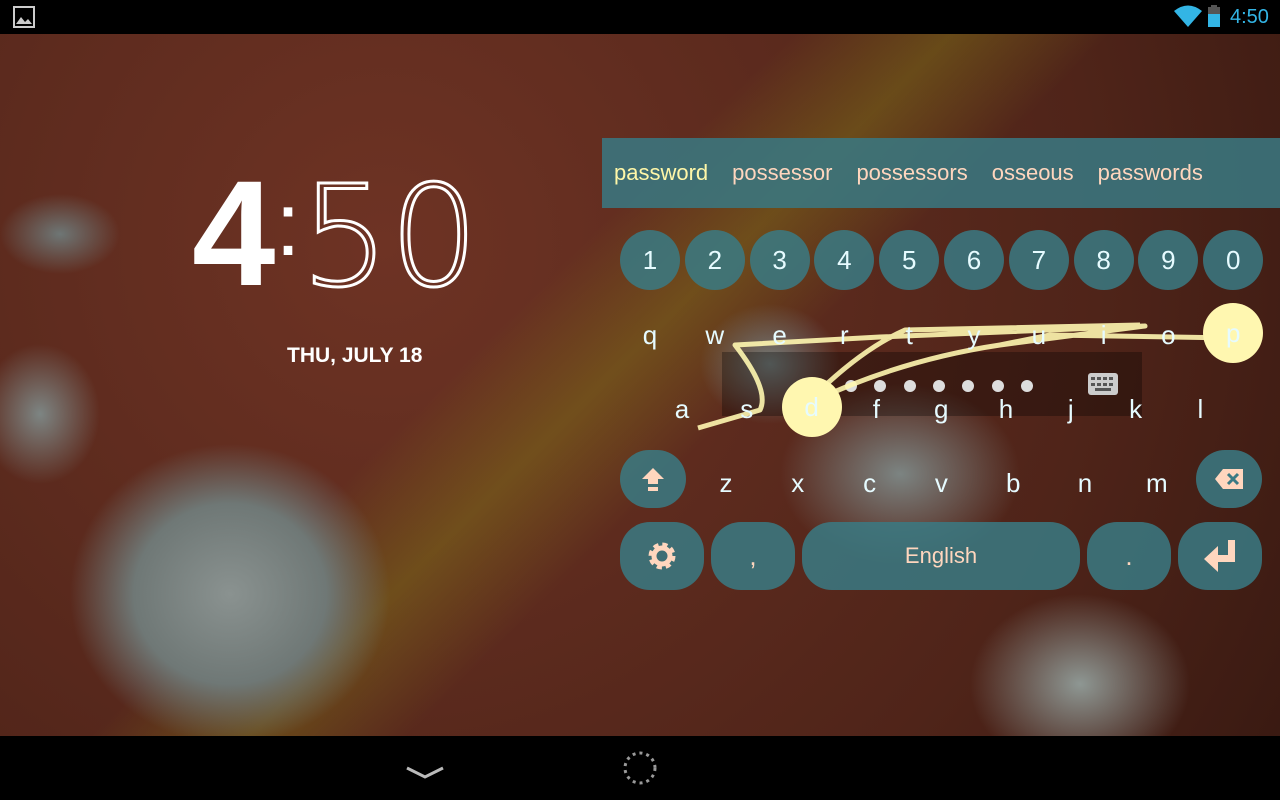 The width and height of the screenshot is (1280, 800). What do you see at coordinates (24, 17) in the screenshot?
I see `image-icon` at bounding box center [24, 17].